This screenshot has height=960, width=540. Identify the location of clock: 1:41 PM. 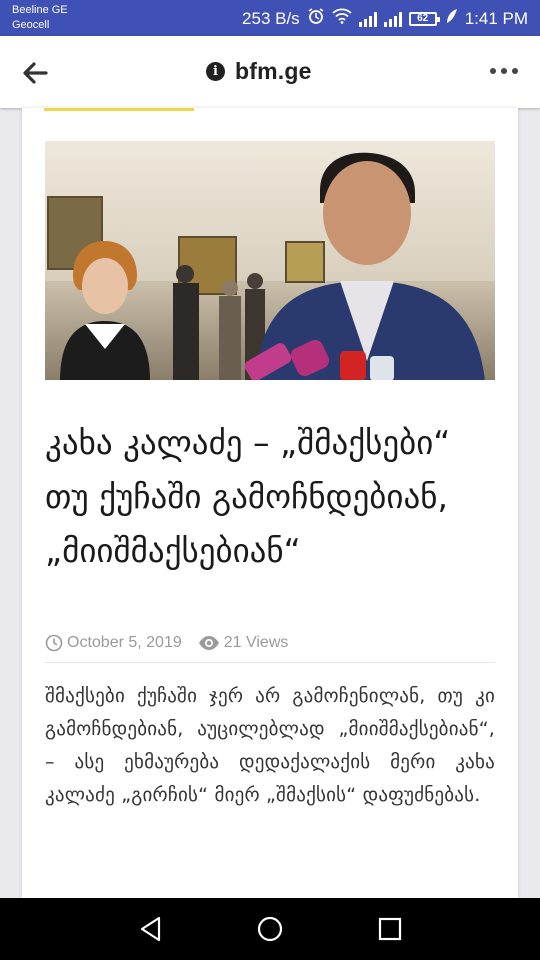
(496, 18).